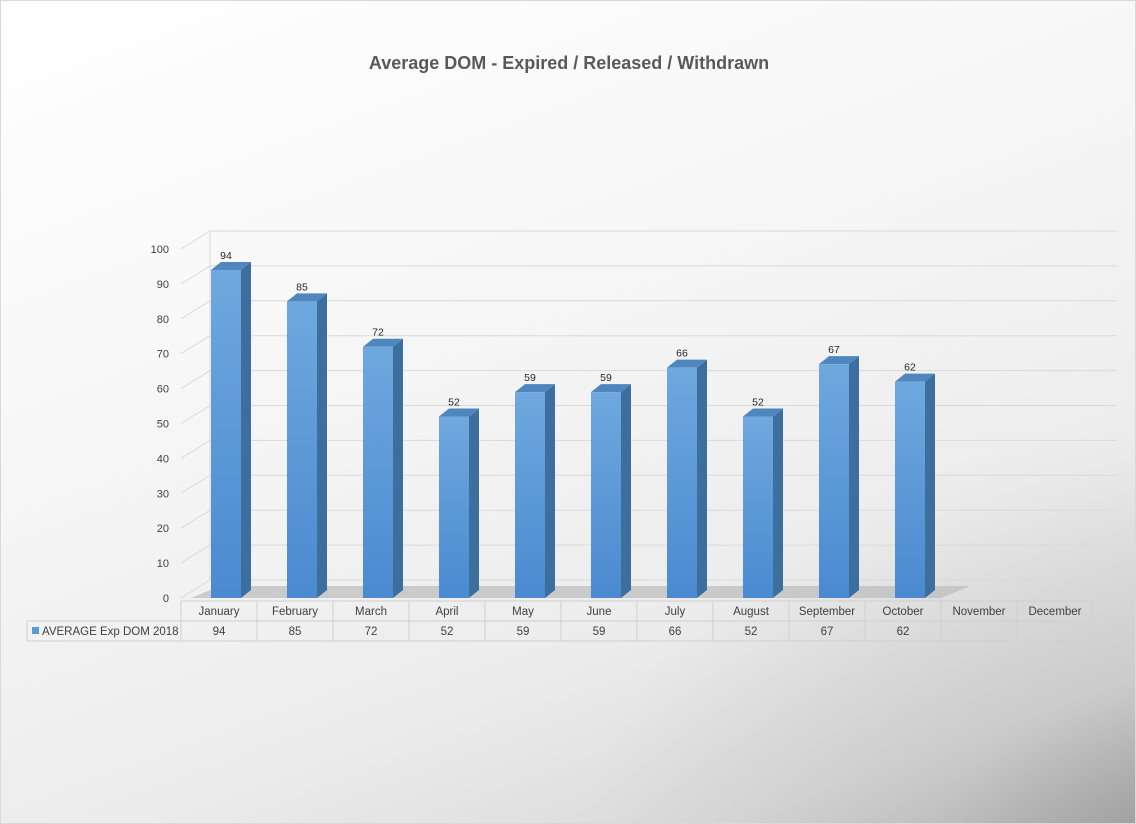 The height and width of the screenshot is (824, 1136). Describe the element at coordinates (827, 632) in the screenshot. I see `table-value: 67` at that location.